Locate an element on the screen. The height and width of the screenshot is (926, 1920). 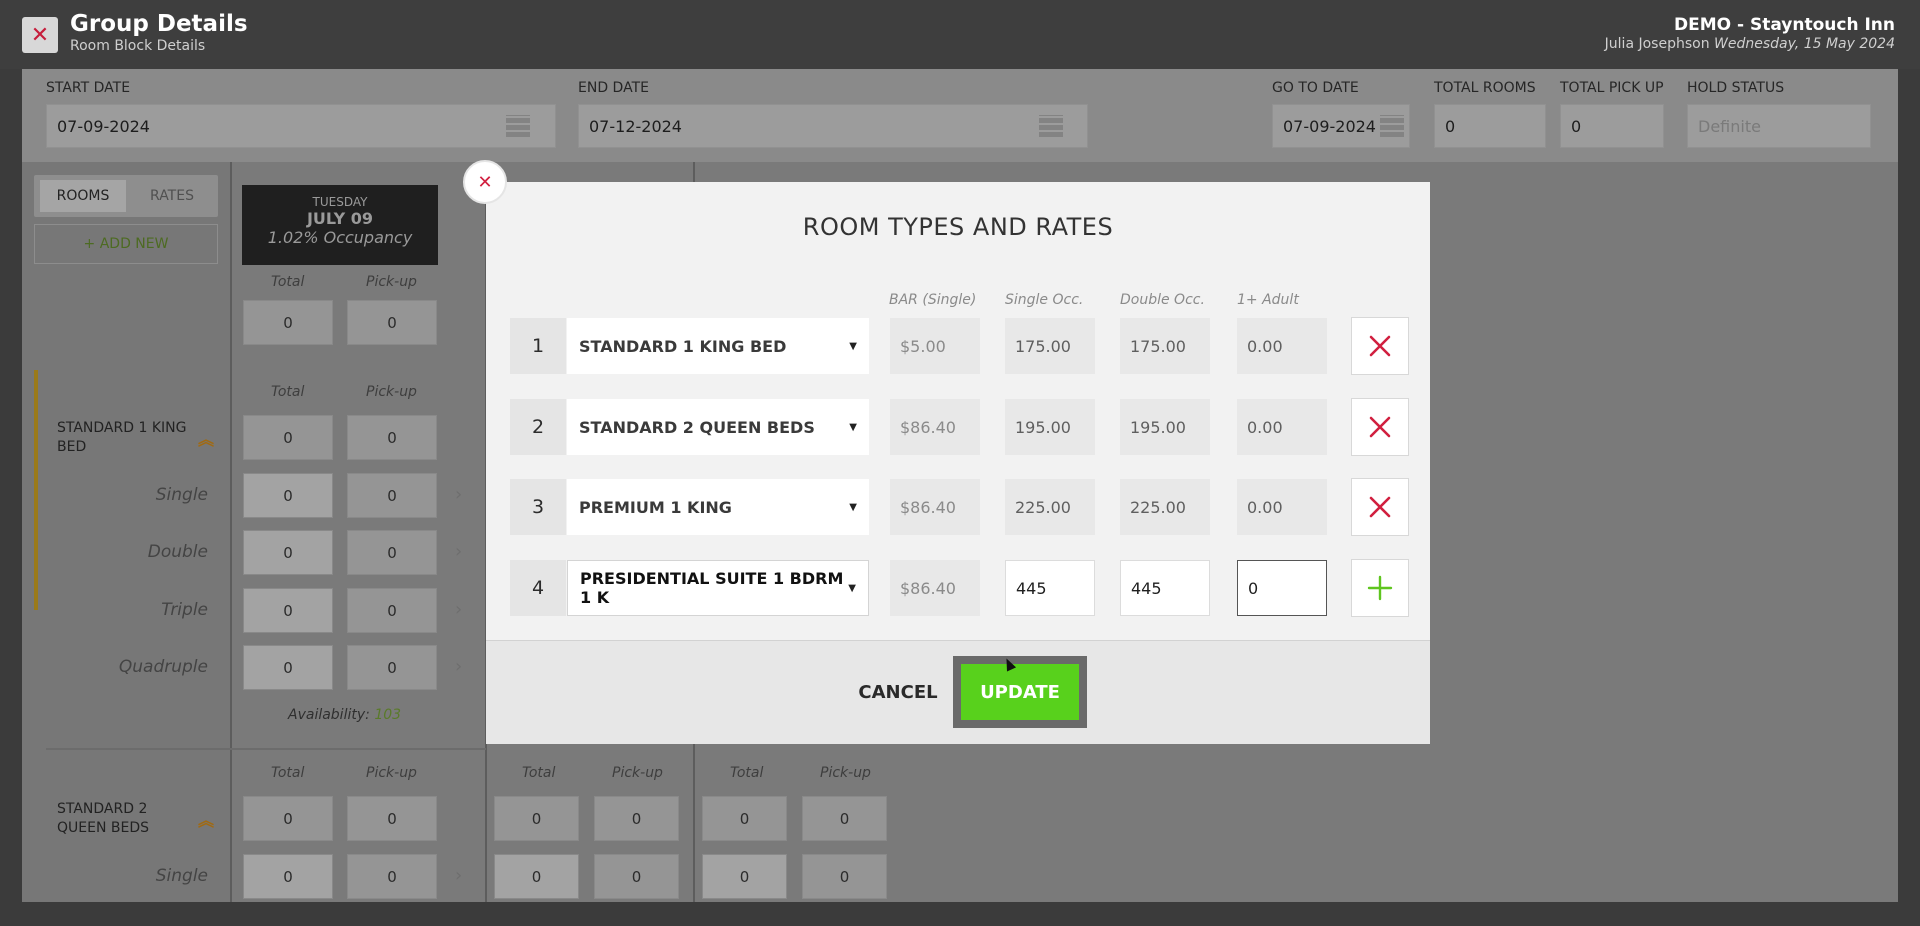
go-to-date-value: 07-09-2024 is located at coordinates (1329, 126).